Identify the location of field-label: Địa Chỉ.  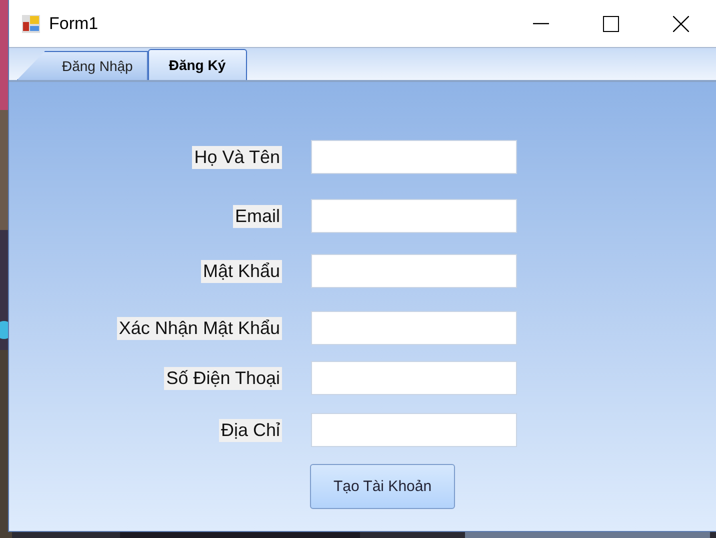
(250, 430).